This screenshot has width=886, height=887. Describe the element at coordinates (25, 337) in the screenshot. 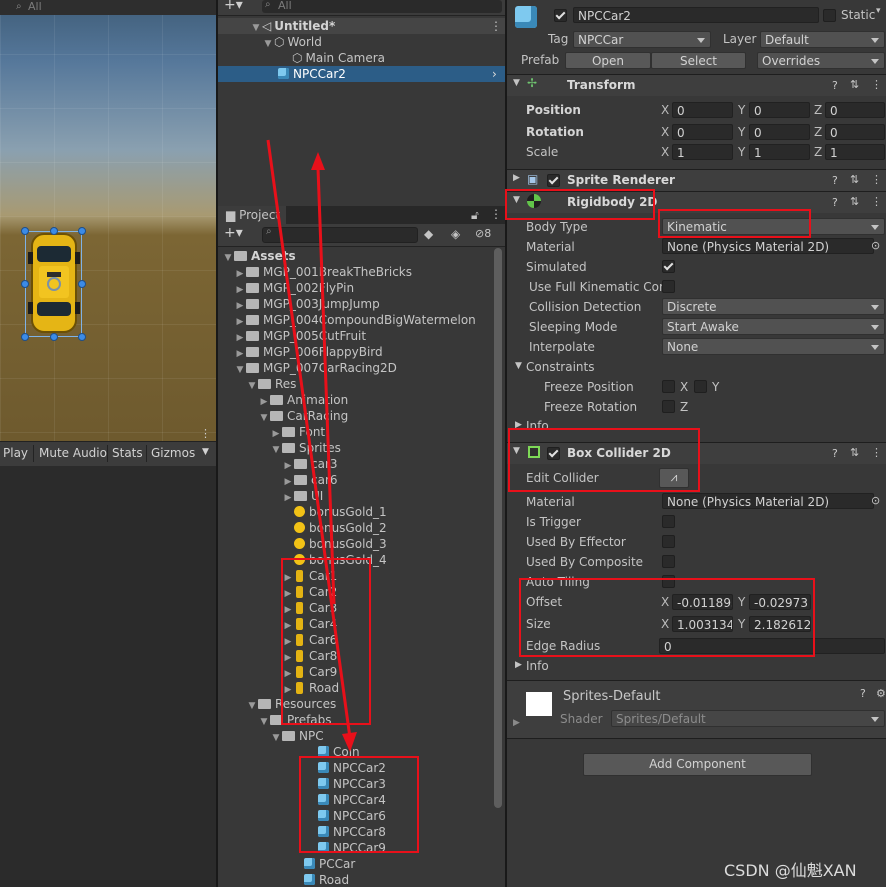

I see `resize-handle-bottom-left` at that location.